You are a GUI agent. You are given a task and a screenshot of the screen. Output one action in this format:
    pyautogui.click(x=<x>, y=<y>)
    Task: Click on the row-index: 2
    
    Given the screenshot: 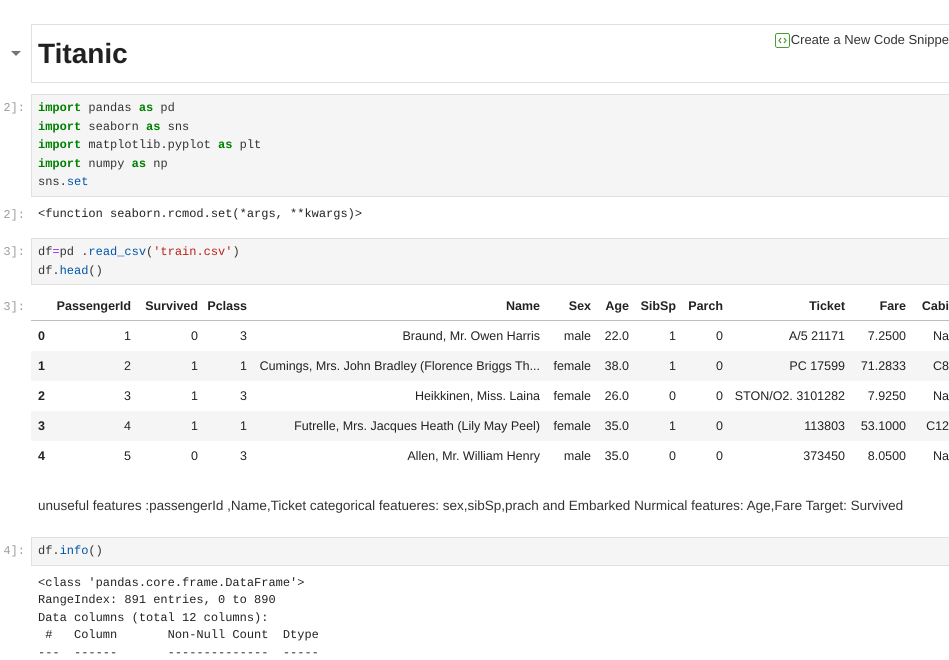 What is the action you would take?
    pyautogui.click(x=41, y=396)
    